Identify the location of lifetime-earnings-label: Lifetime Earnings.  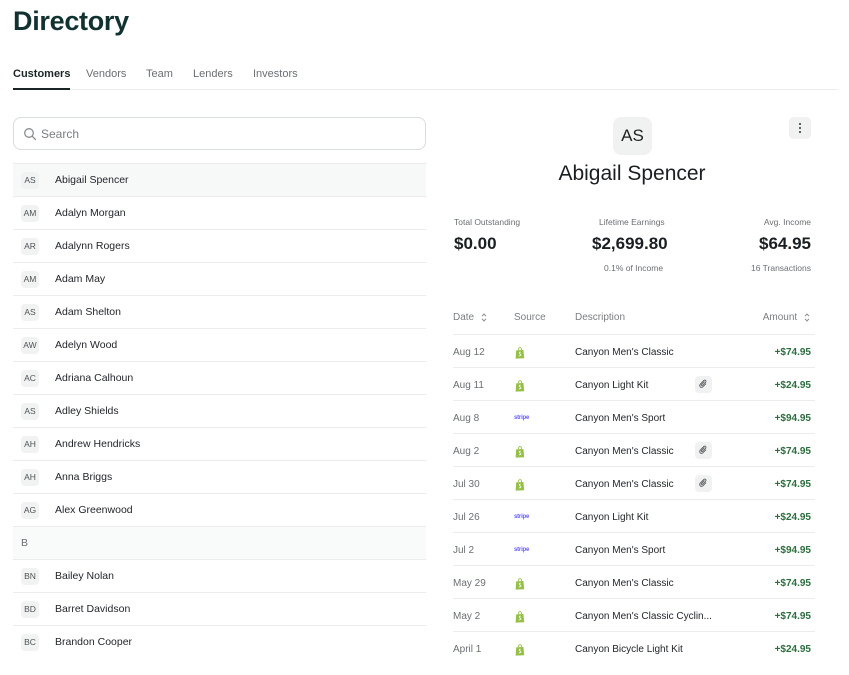
(632, 222).